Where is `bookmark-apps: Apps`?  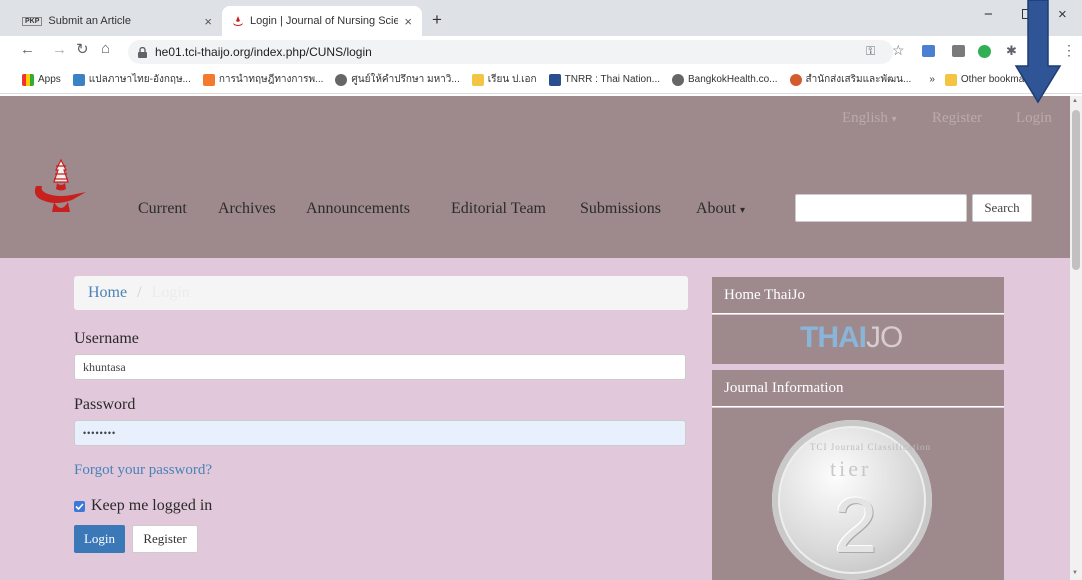 bookmark-apps: Apps is located at coordinates (41, 79).